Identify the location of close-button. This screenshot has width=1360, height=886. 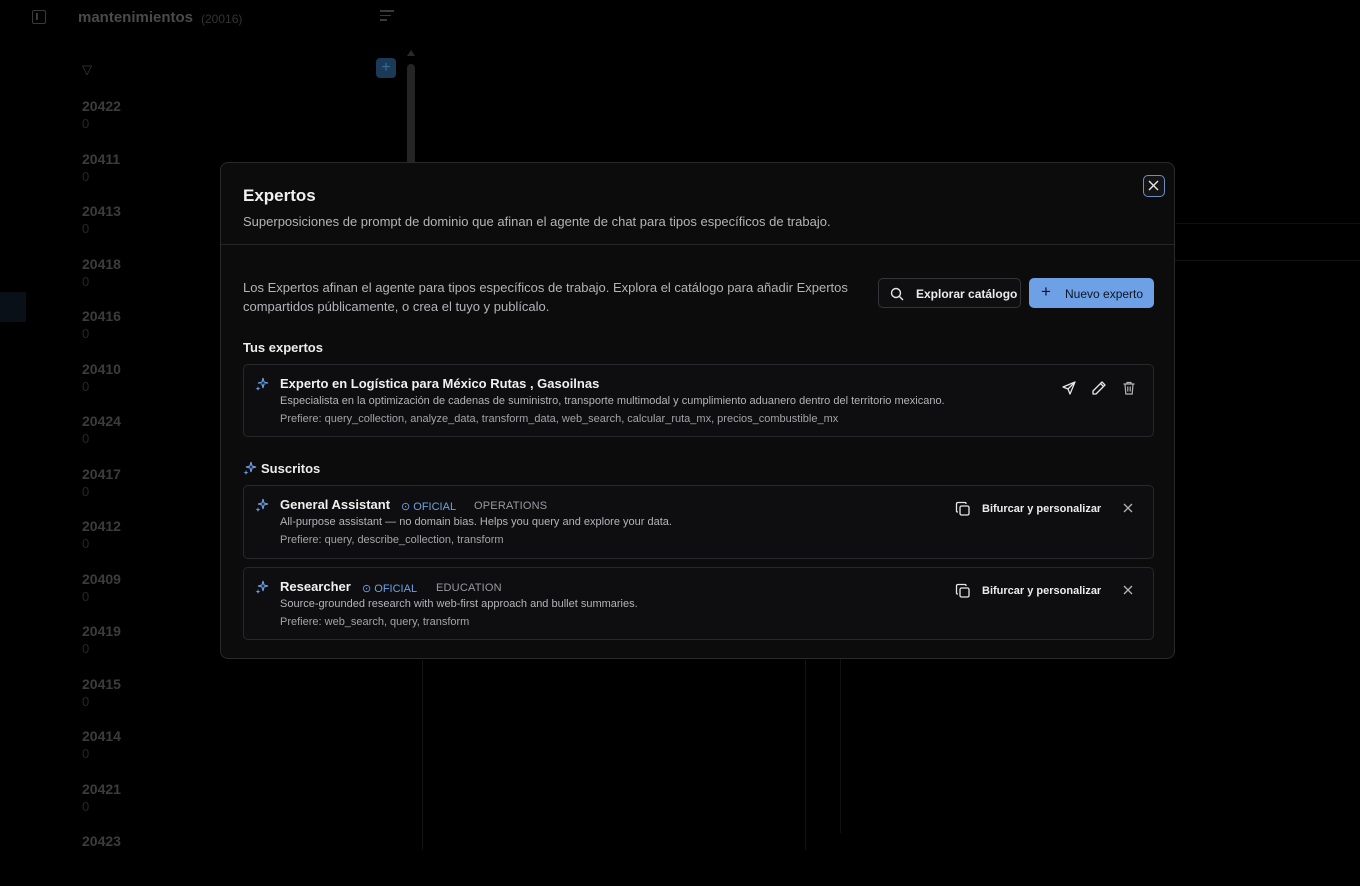
(1154, 186).